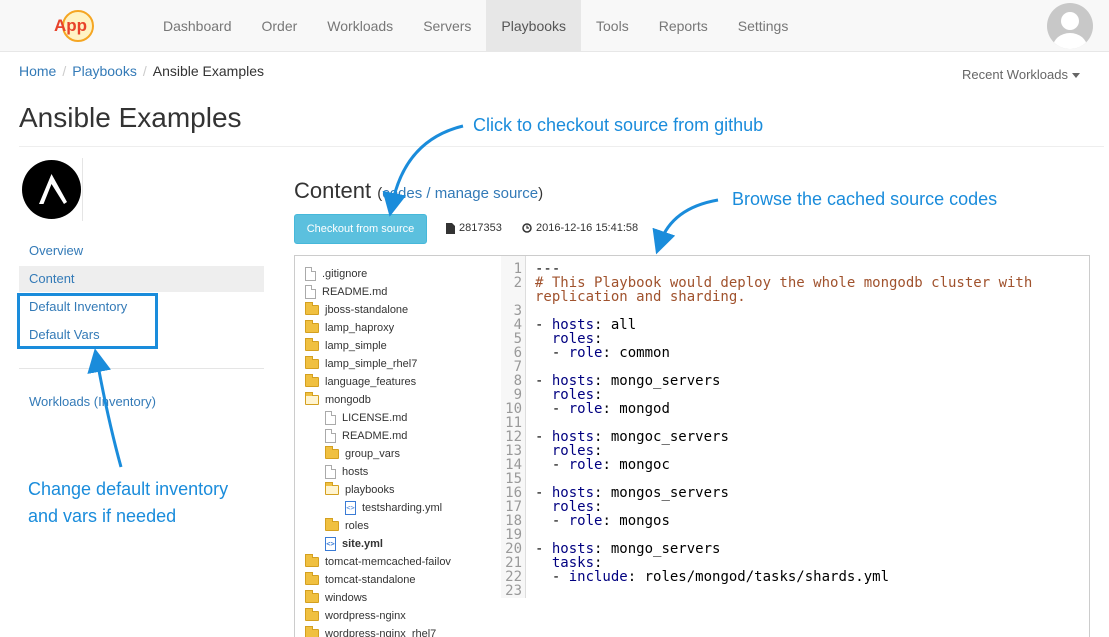  Describe the element at coordinates (141, 279) in the screenshot. I see `sidebar-item-content: Content` at that location.